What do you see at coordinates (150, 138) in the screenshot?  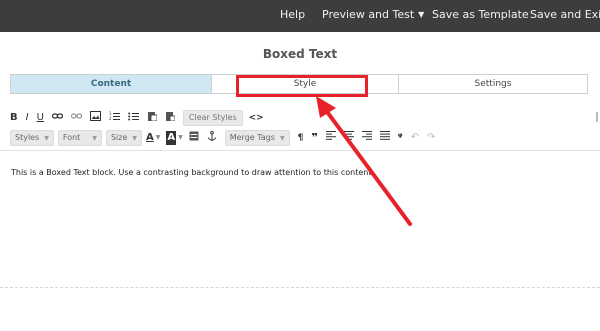 I see `text-color-button: A` at bounding box center [150, 138].